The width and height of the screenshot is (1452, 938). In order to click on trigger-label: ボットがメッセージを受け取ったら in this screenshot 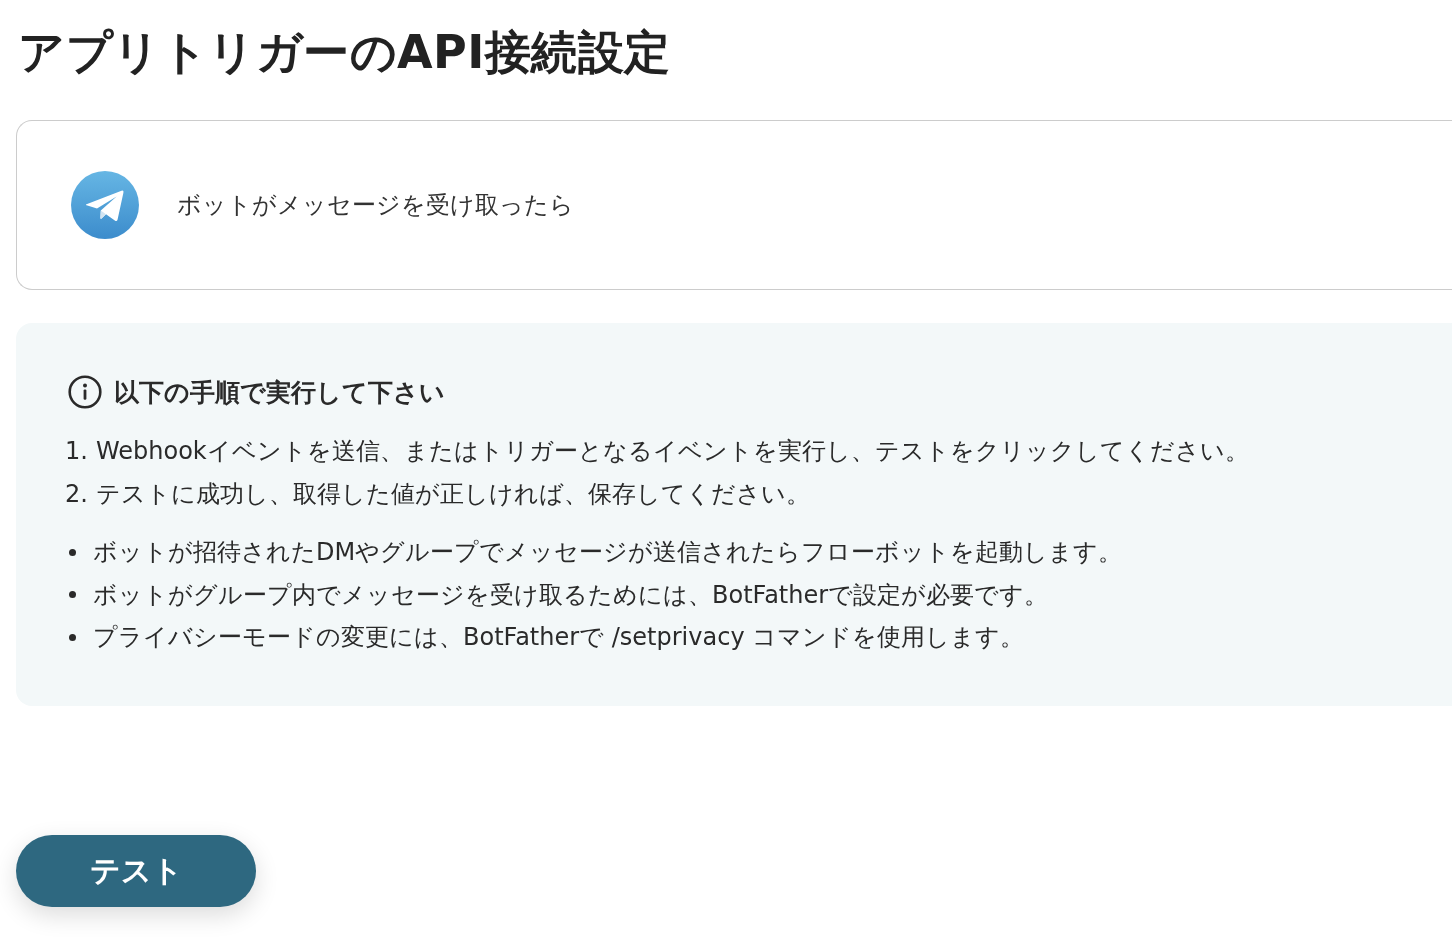, I will do `click(375, 205)`.